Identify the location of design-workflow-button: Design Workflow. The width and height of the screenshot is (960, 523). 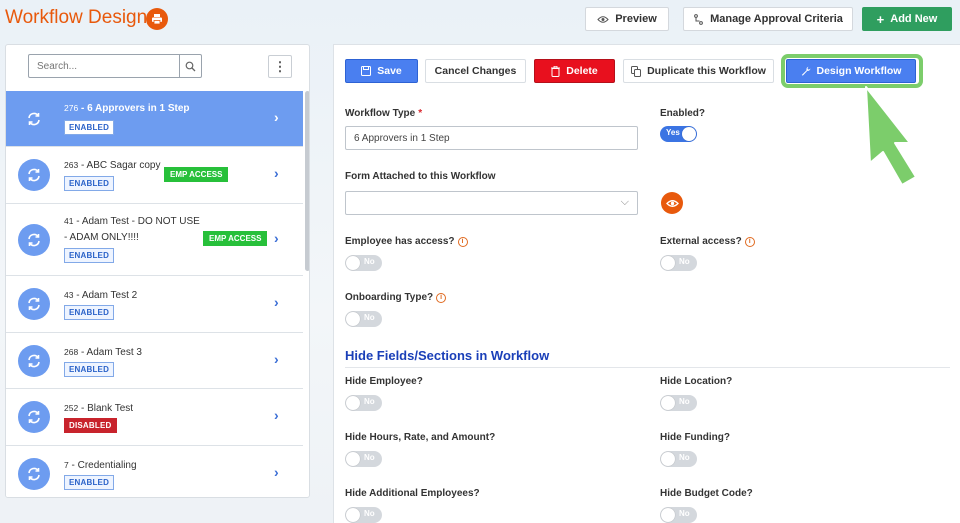
(851, 71).